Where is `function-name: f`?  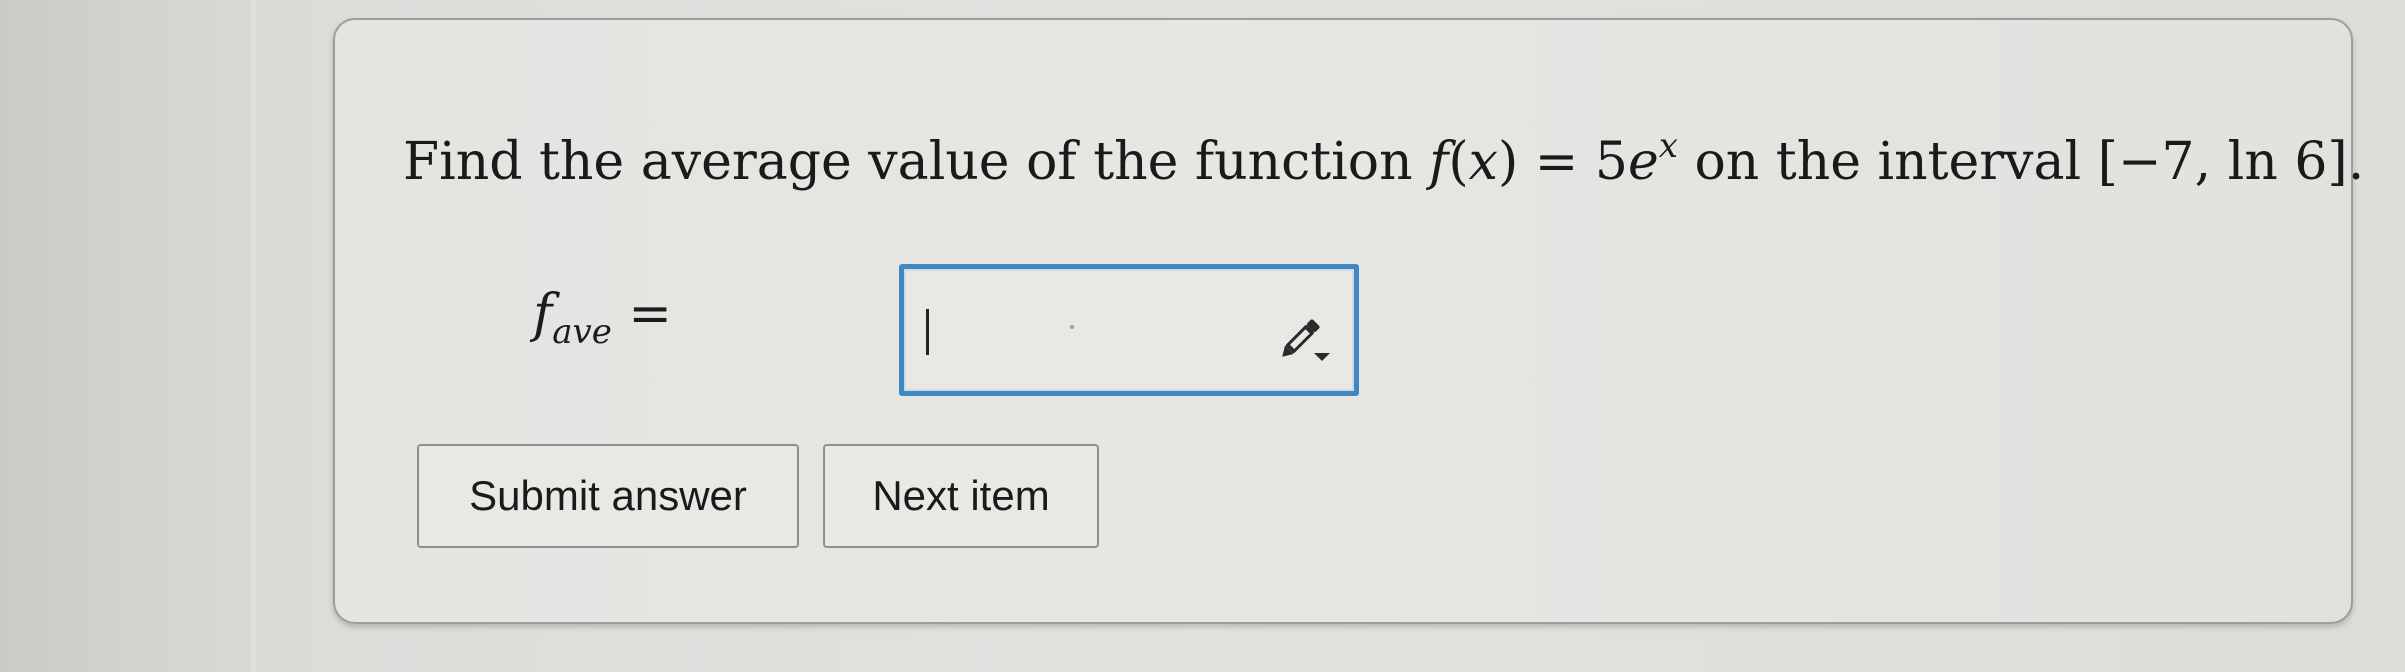 function-name: f is located at coordinates (1439, 162).